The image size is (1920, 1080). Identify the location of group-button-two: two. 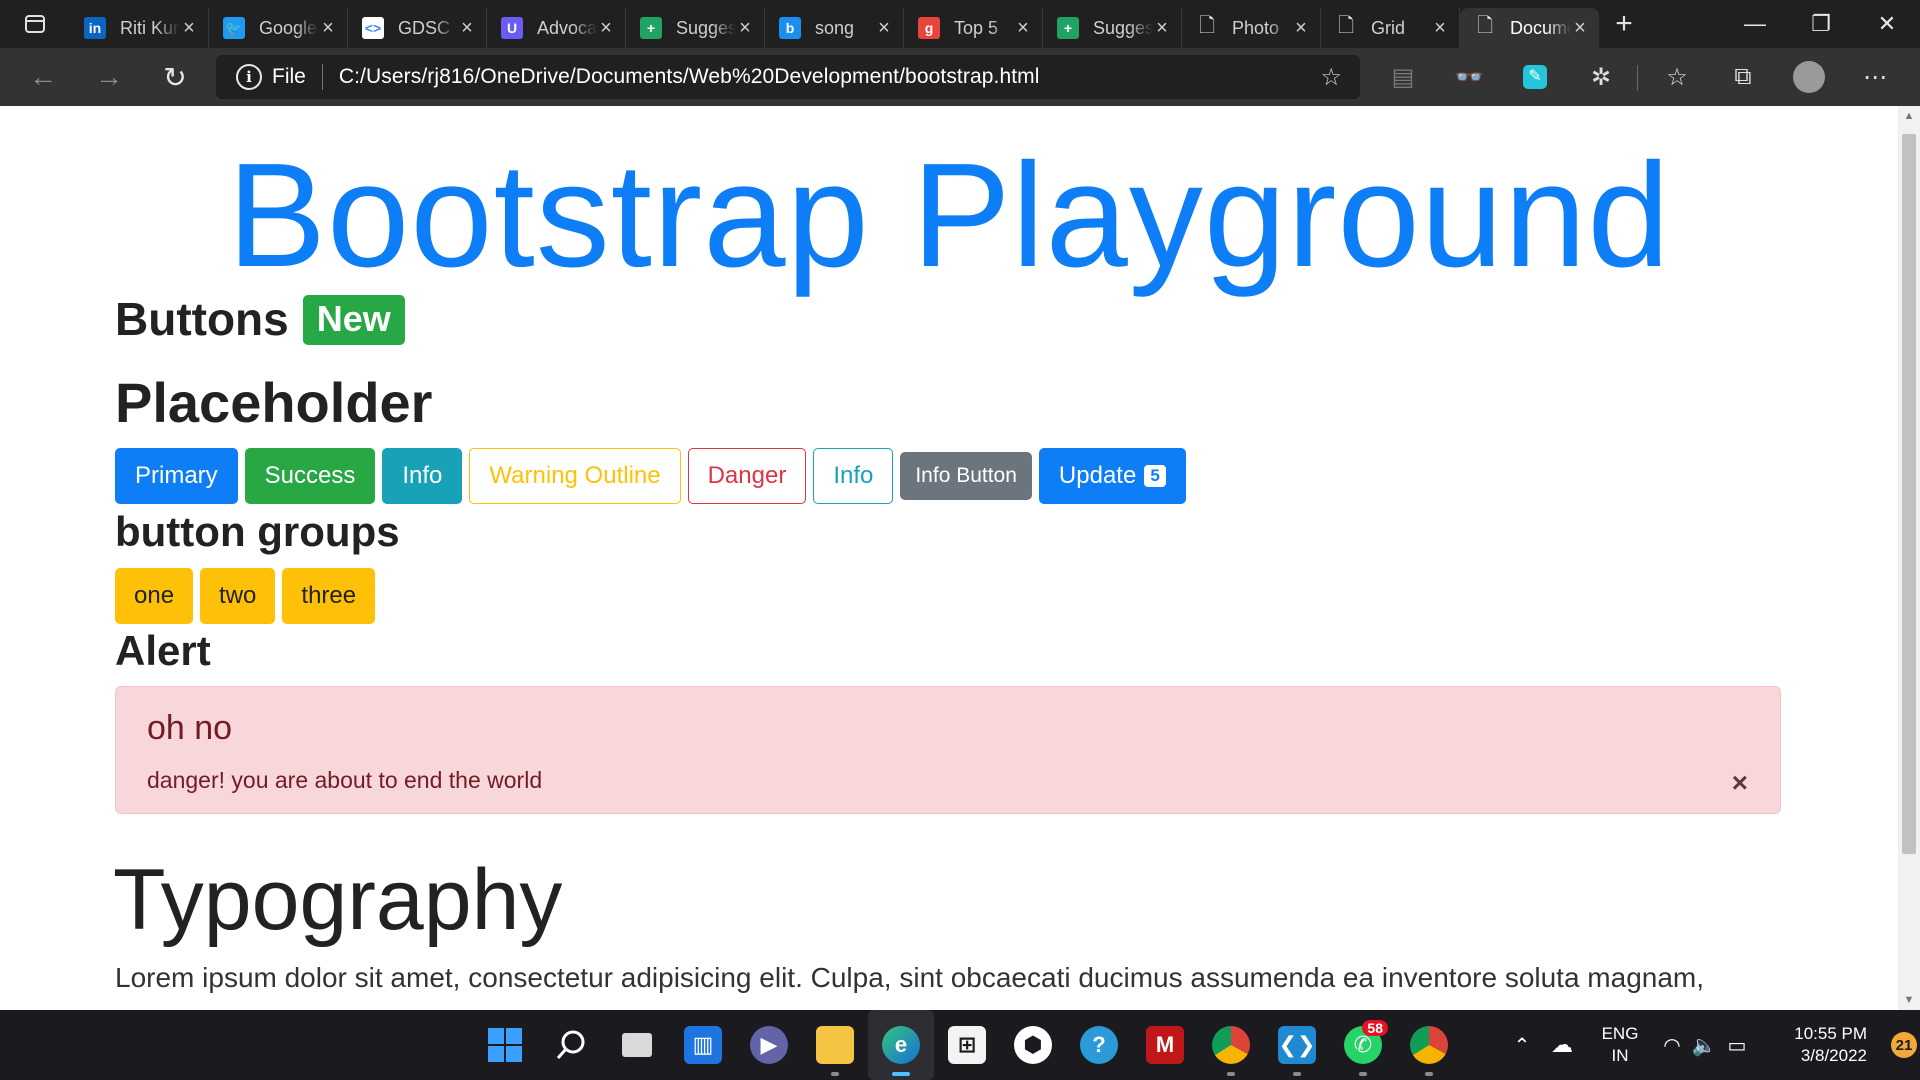
(238, 596).